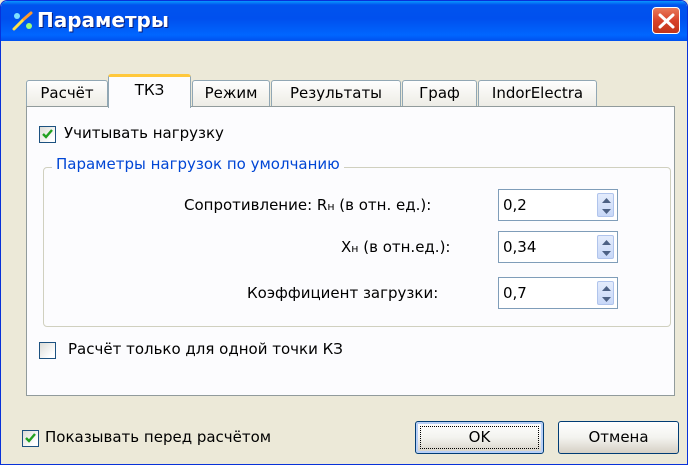 This screenshot has height=465, width=688. I want to click on resistance-label-sub: н, so click(331, 206).